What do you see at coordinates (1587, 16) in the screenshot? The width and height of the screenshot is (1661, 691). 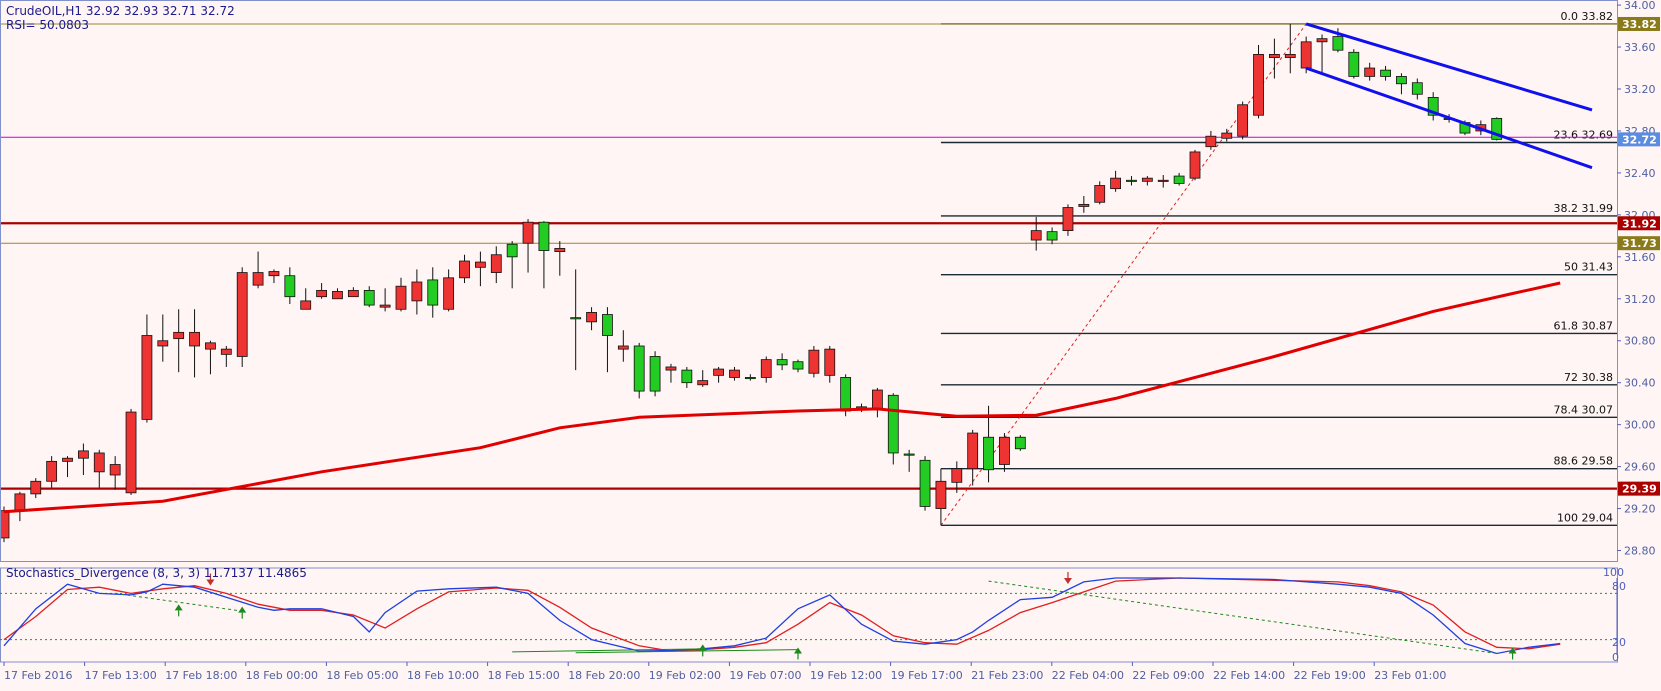 I see `fib-level-label: 0.0 33.82` at bounding box center [1587, 16].